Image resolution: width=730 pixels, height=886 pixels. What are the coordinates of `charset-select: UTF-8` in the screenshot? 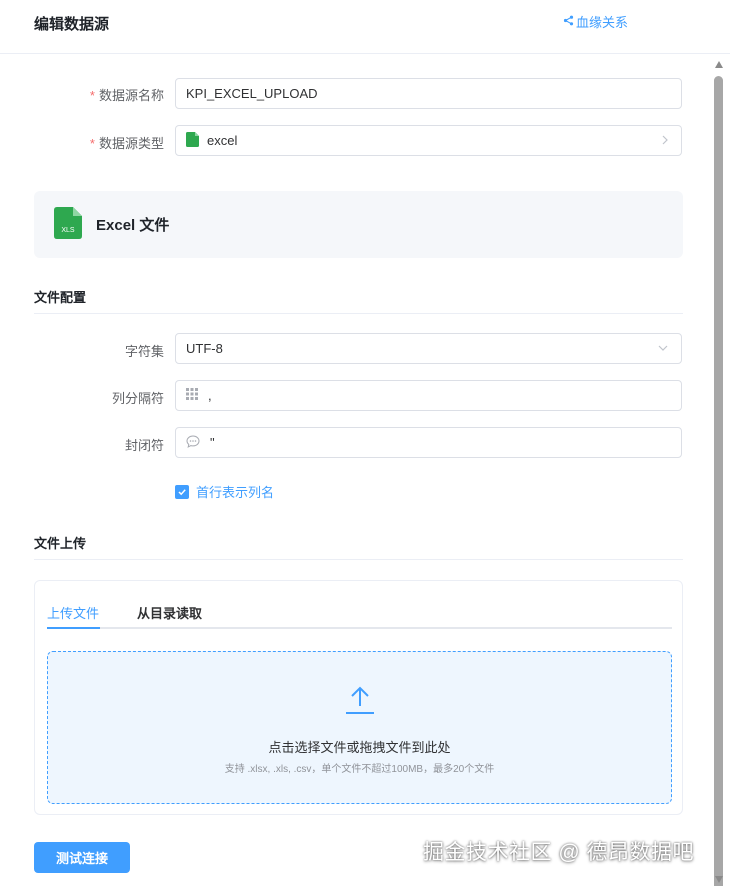 It's located at (428, 348).